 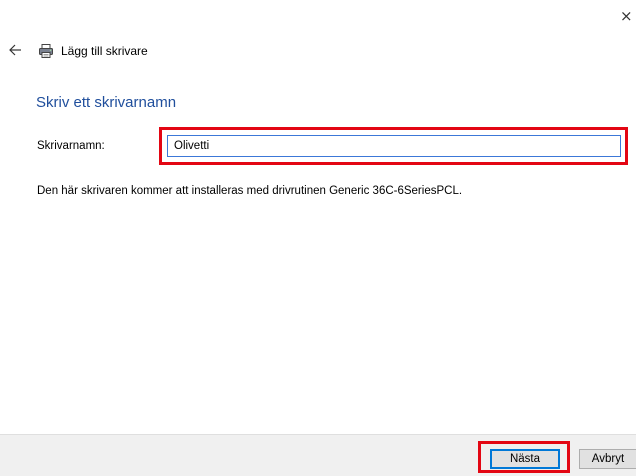 What do you see at coordinates (106, 102) in the screenshot?
I see `page-heading: Skriv ett skrivarnamn` at bounding box center [106, 102].